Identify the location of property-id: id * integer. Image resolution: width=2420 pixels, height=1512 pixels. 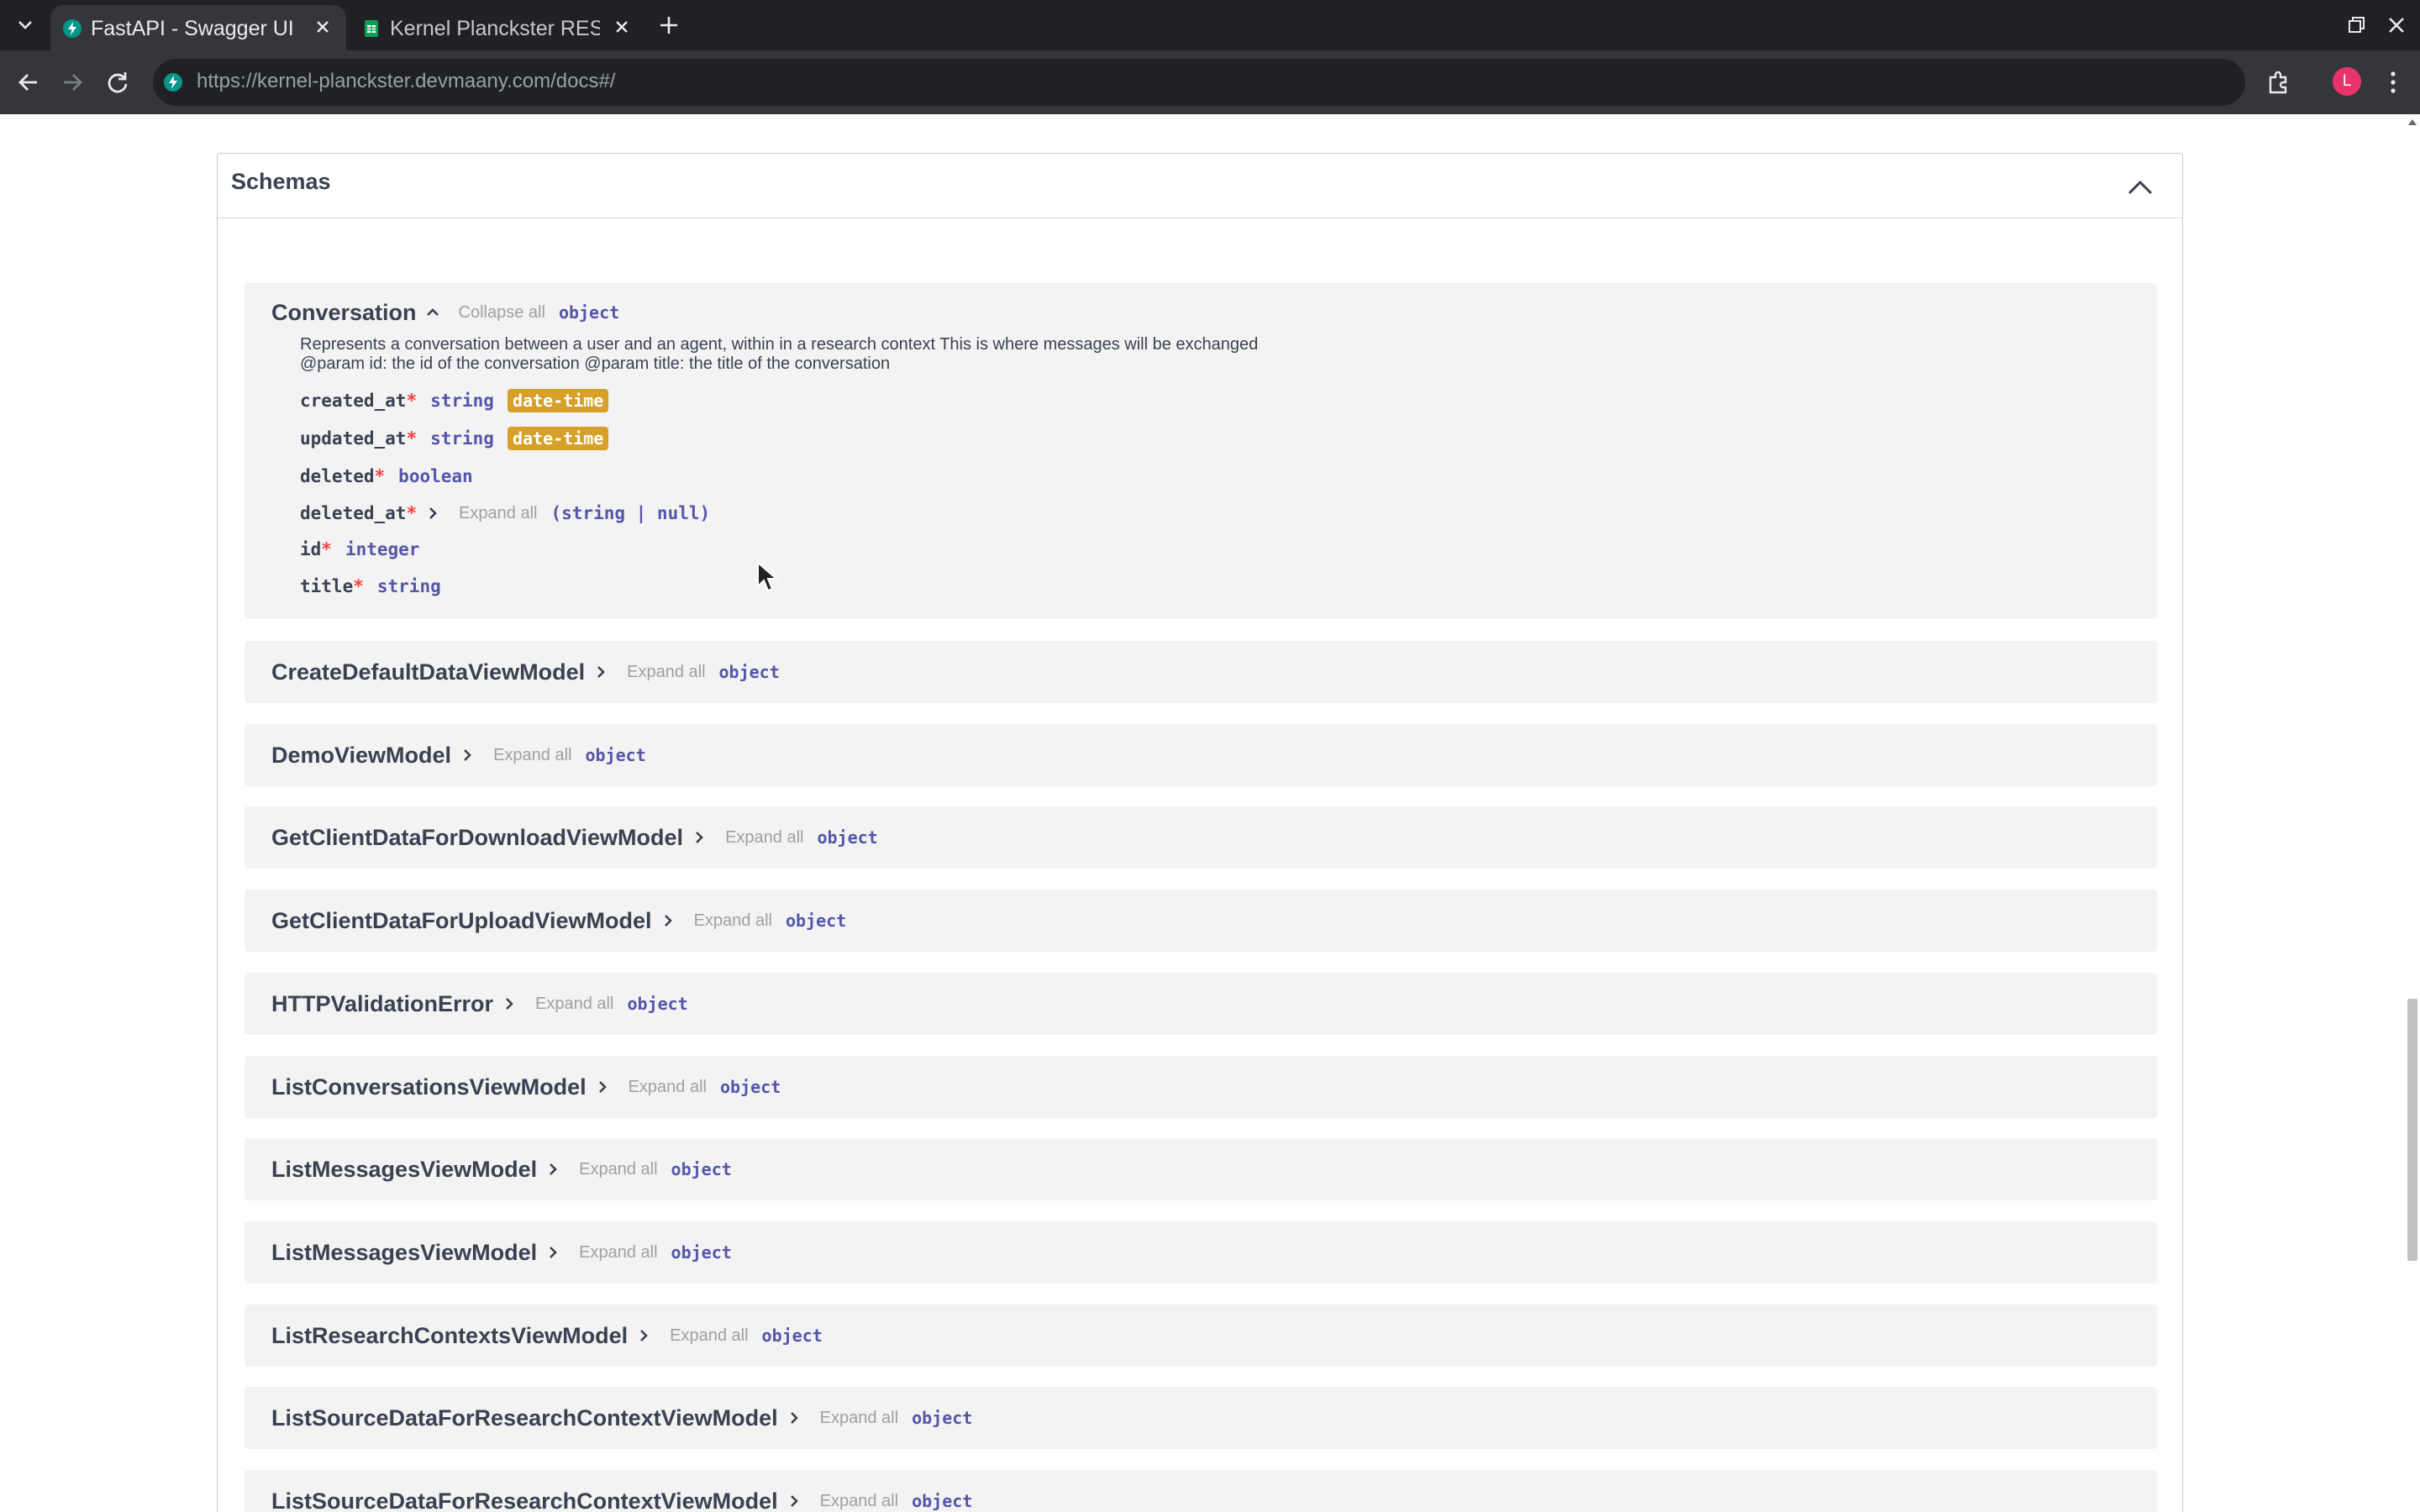
(359, 549).